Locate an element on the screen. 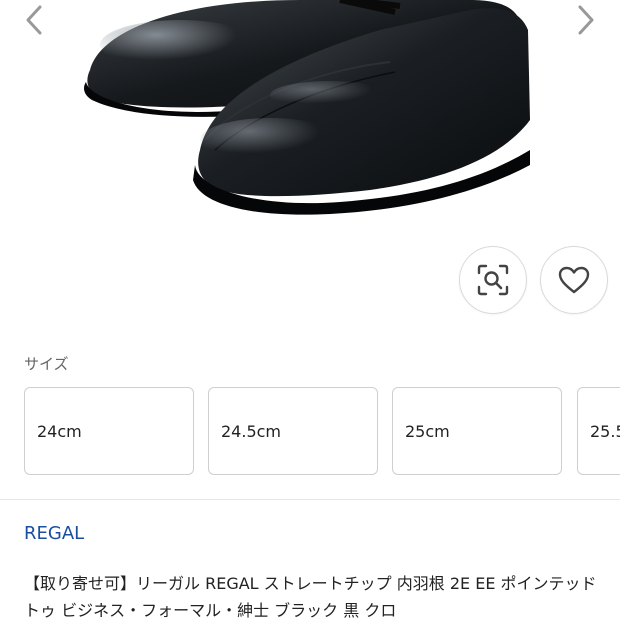 The height and width of the screenshot is (624, 620). favorite-button is located at coordinates (574, 280).